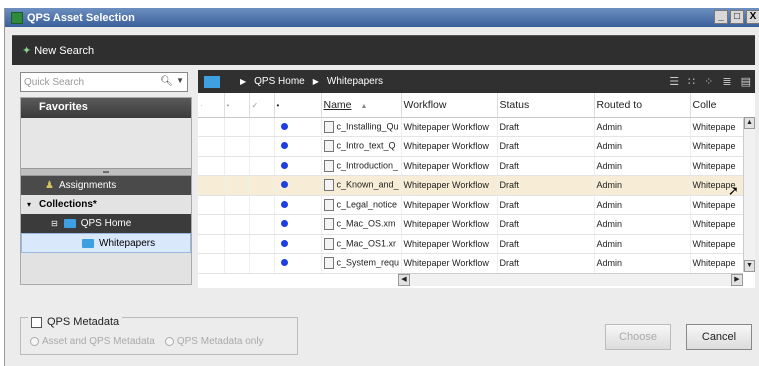 The height and width of the screenshot is (366, 759). Describe the element at coordinates (180, 80) in the screenshot. I see `chevron-down-icon: ▼` at that location.